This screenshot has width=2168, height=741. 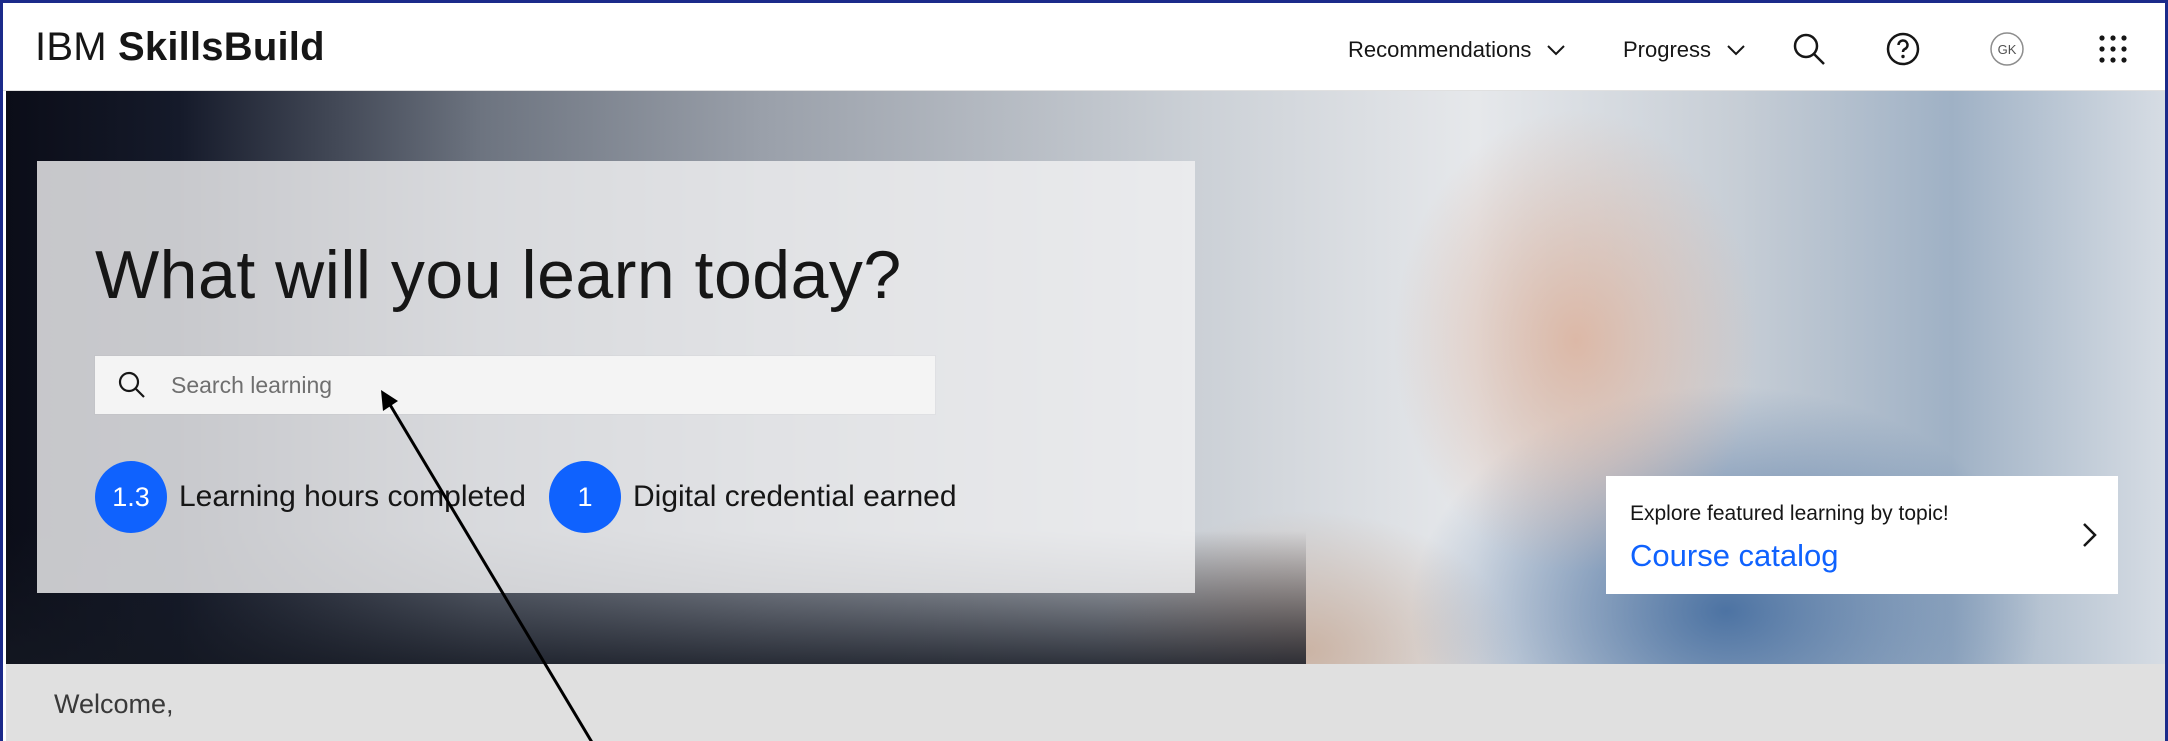 What do you see at coordinates (531, 385) in the screenshot?
I see `search-learning-input` at bounding box center [531, 385].